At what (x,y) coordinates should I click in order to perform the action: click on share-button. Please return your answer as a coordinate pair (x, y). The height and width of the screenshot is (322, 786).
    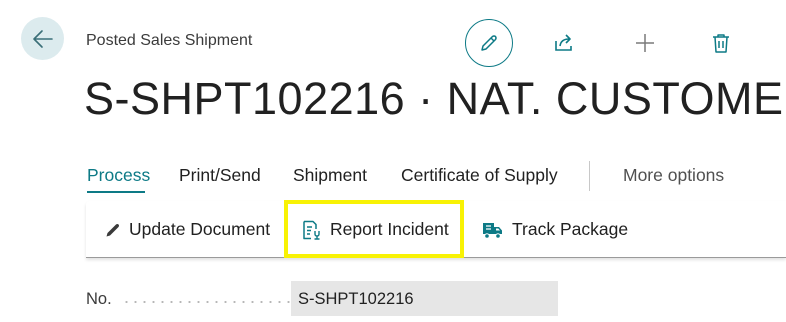
    Looking at the image, I should click on (565, 43).